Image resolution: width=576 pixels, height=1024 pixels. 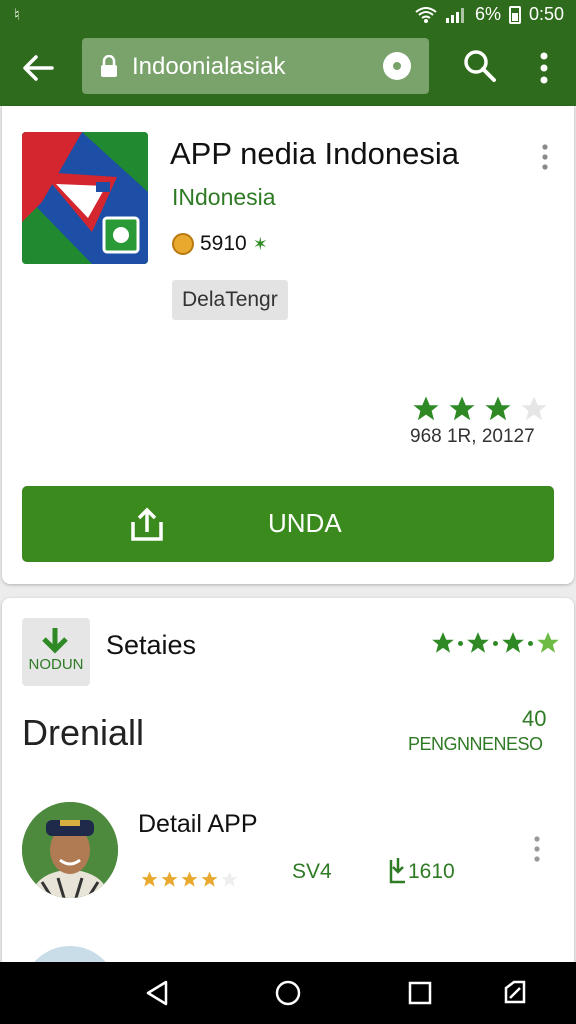 What do you see at coordinates (55, 641) in the screenshot?
I see `download-arrow-icon` at bounding box center [55, 641].